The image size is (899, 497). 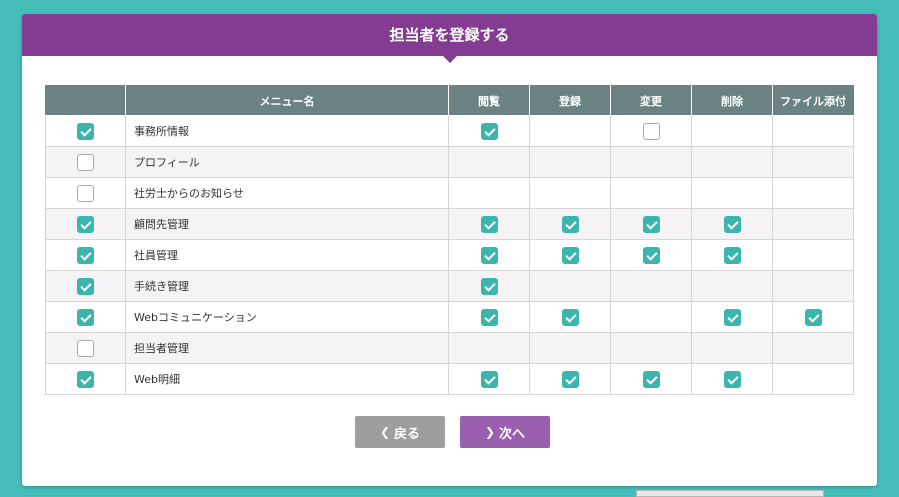 I want to click on table-row: Web明細, so click(x=449, y=379).